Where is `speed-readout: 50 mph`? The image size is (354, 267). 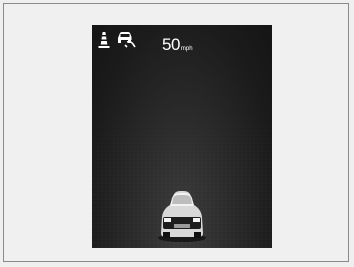 speed-readout: 50 mph is located at coordinates (177, 44).